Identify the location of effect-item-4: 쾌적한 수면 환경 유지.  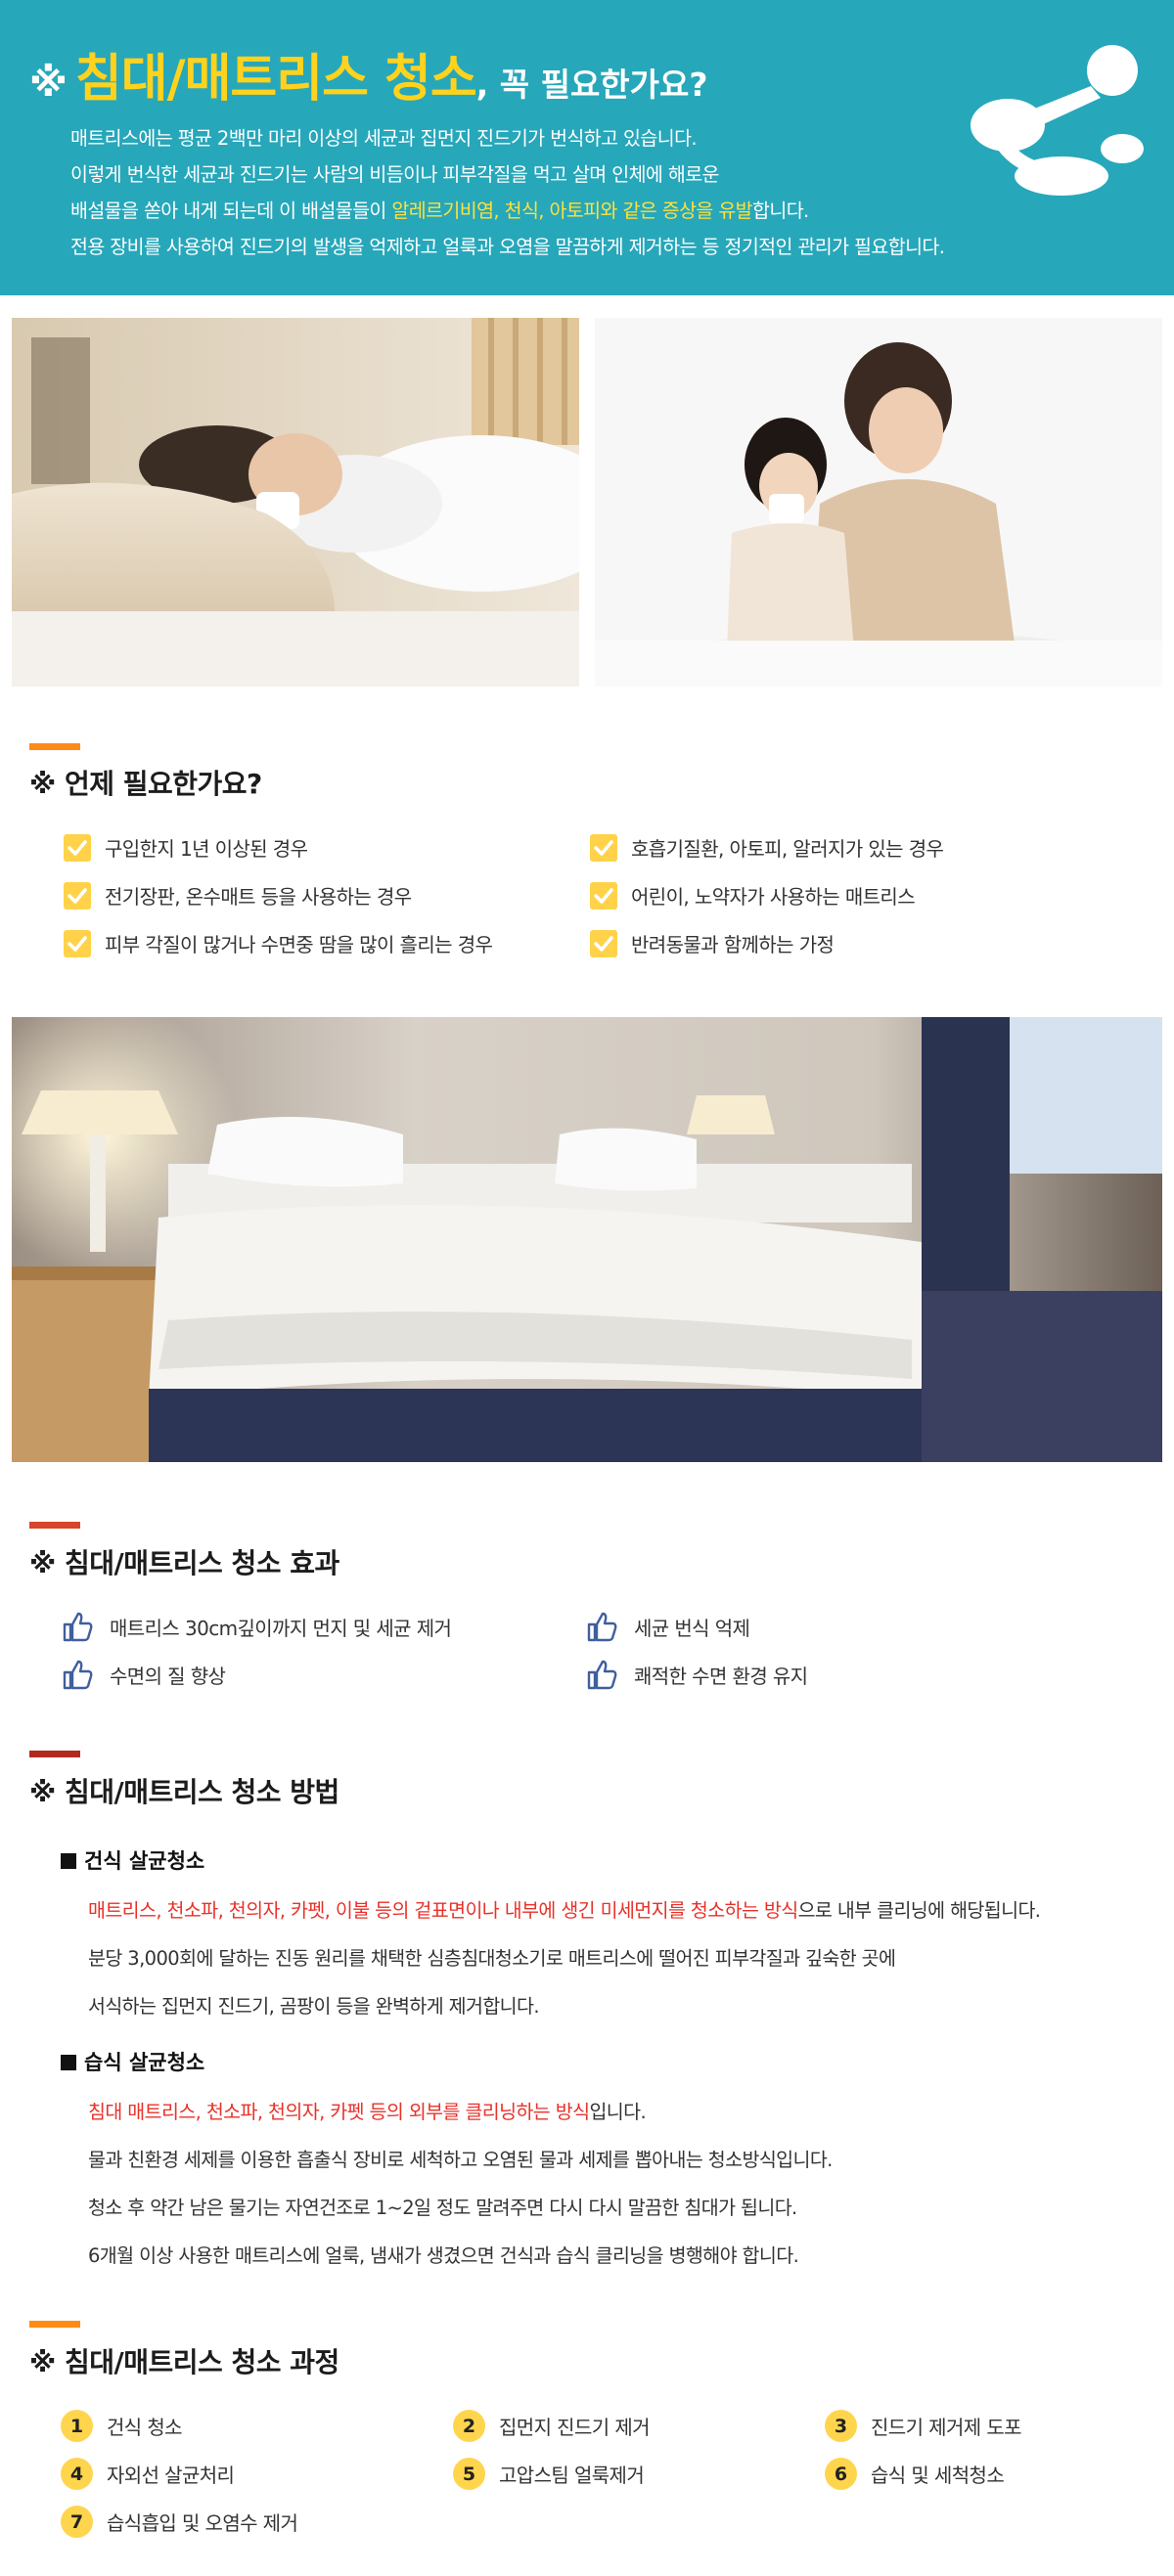
(696, 1674).